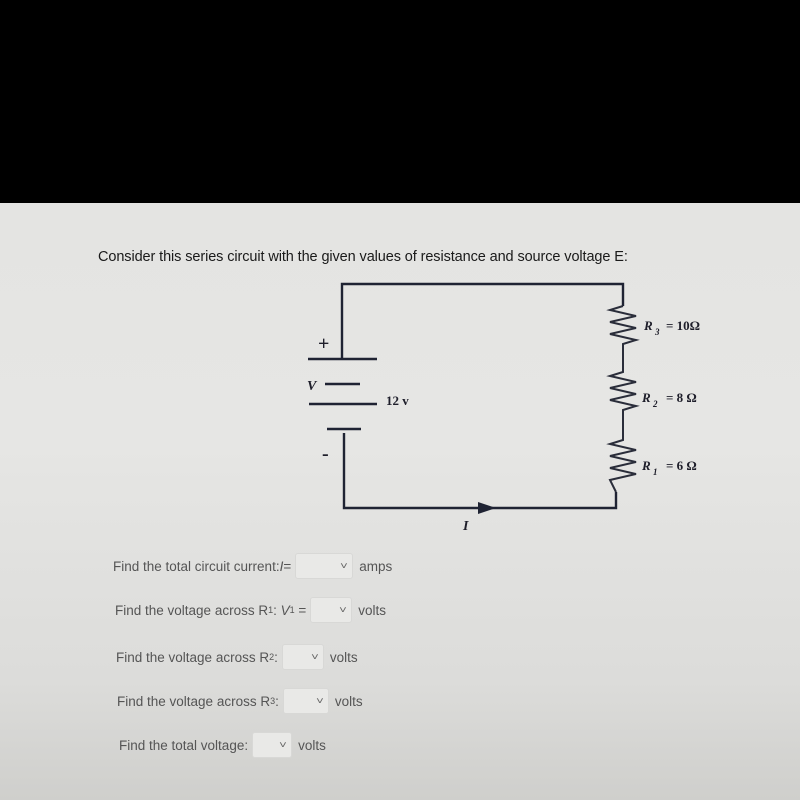  What do you see at coordinates (465, 526) in the screenshot?
I see `current-label: I` at bounding box center [465, 526].